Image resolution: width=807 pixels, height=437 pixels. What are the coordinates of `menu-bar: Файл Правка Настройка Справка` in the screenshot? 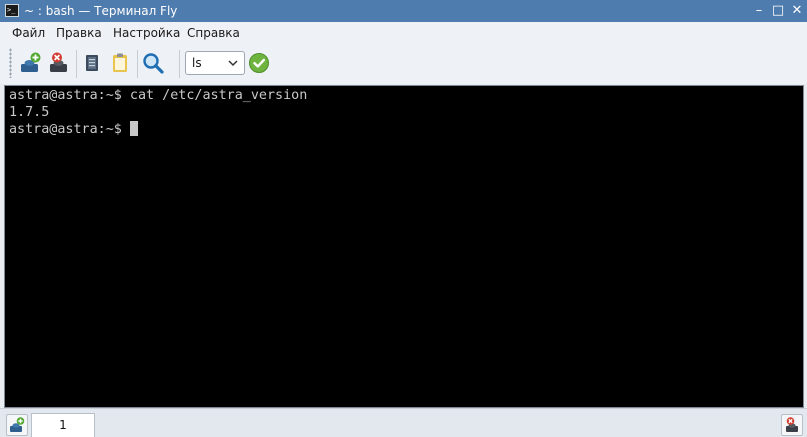 It's located at (403, 33).